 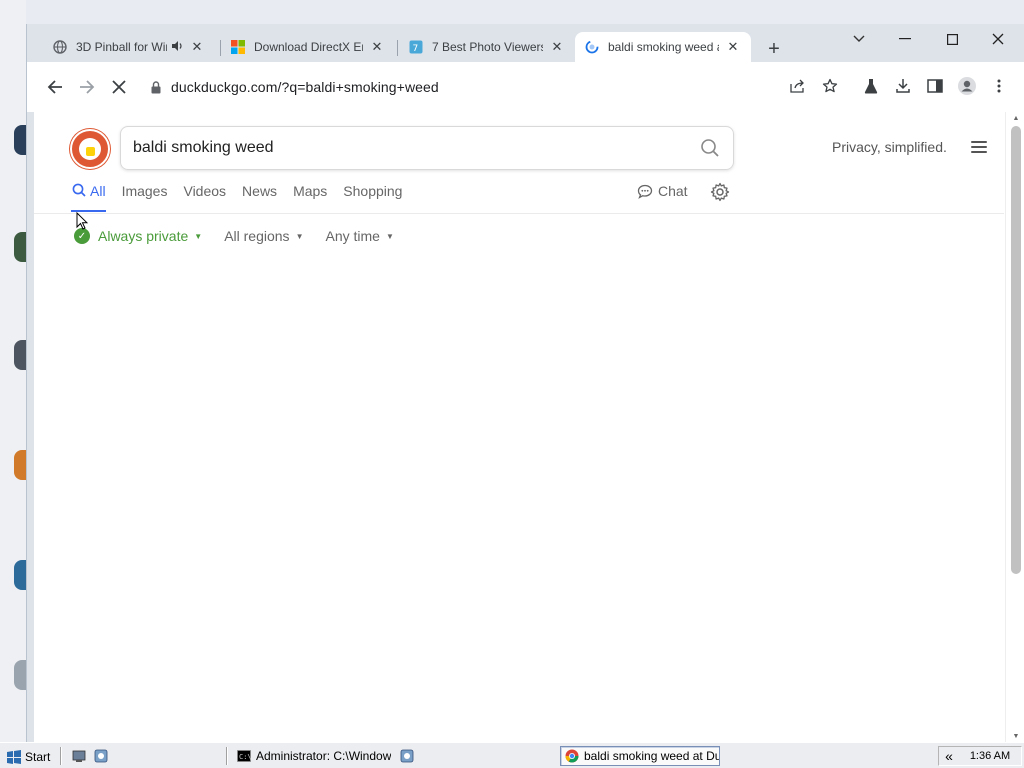 What do you see at coordinates (1015, 736) in the screenshot?
I see `scroll-down-icon: ▼` at bounding box center [1015, 736].